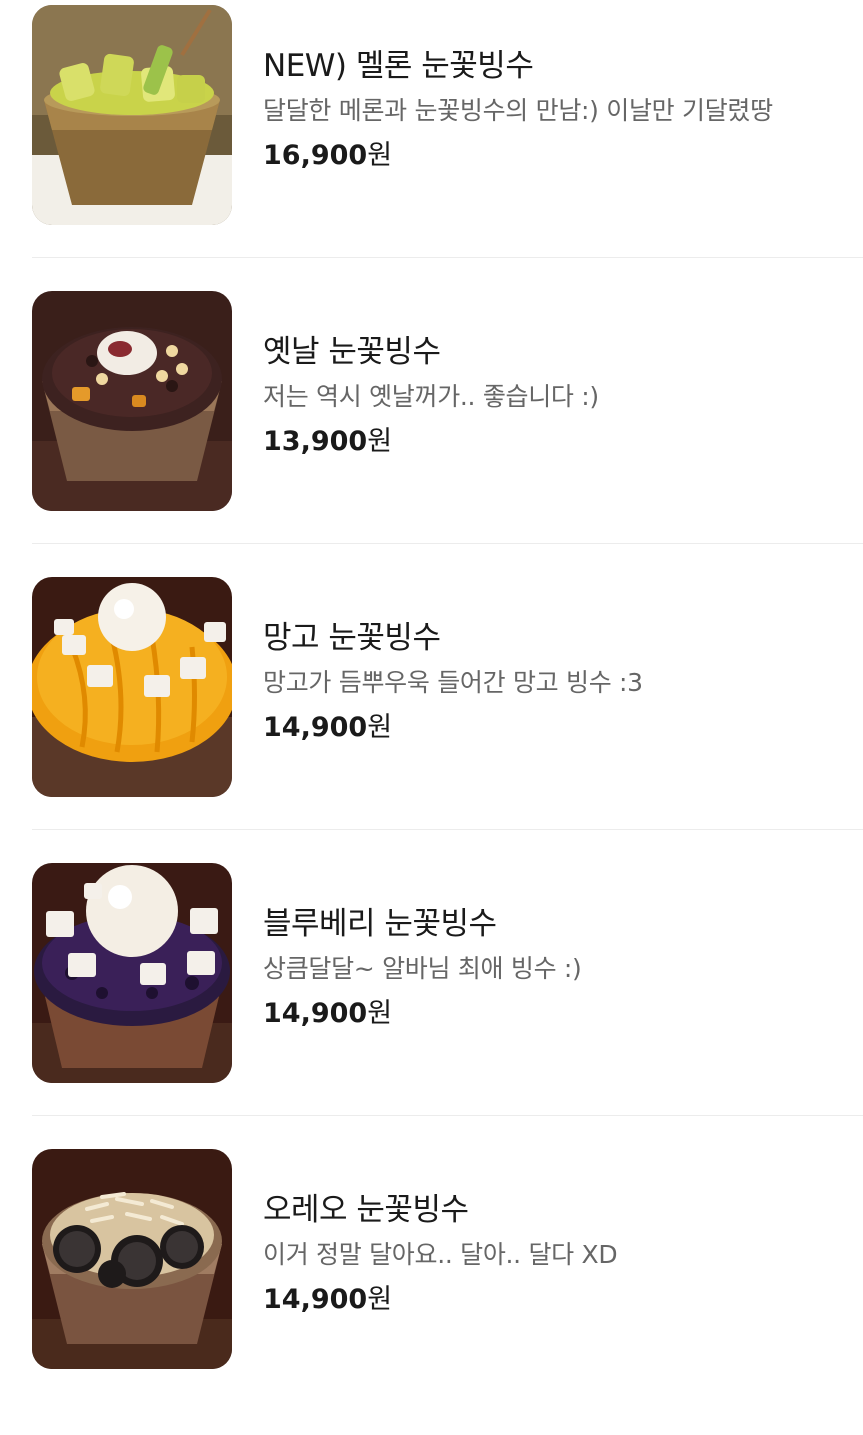 This screenshot has width=863, height=1435. I want to click on menu-item-price: 16,900원, so click(563, 156).